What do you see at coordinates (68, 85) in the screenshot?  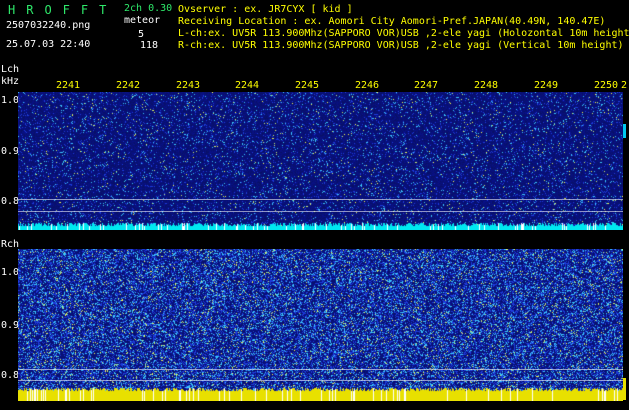 I see `time-tick-2241: 2241` at bounding box center [68, 85].